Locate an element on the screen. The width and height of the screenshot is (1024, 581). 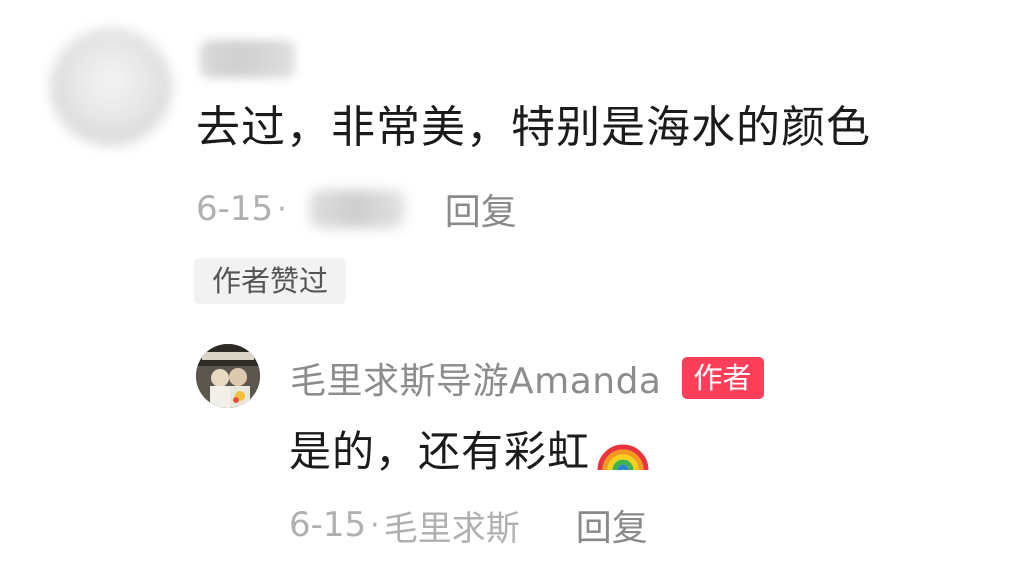
reply-text-row: 是的，还有彩虹 is located at coordinates (470, 448).